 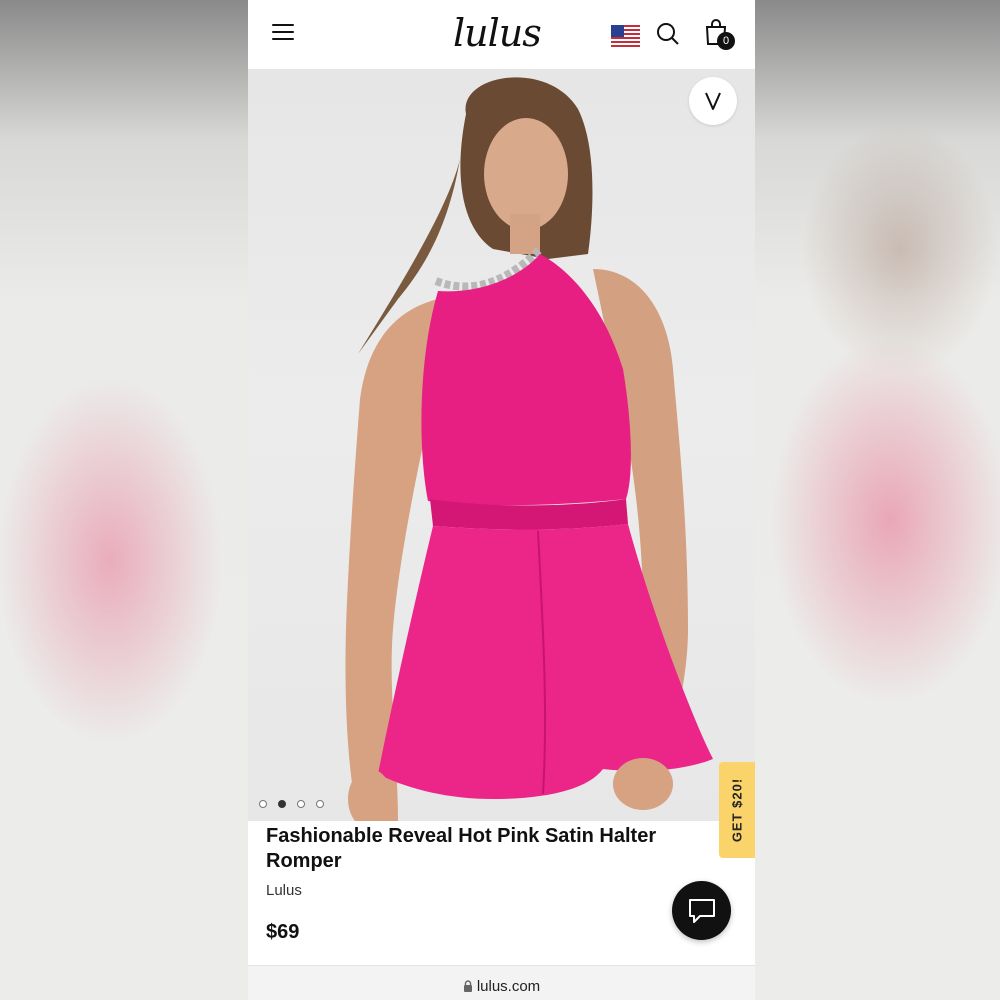 I want to click on wishlist-button, so click(x=713, y=101).